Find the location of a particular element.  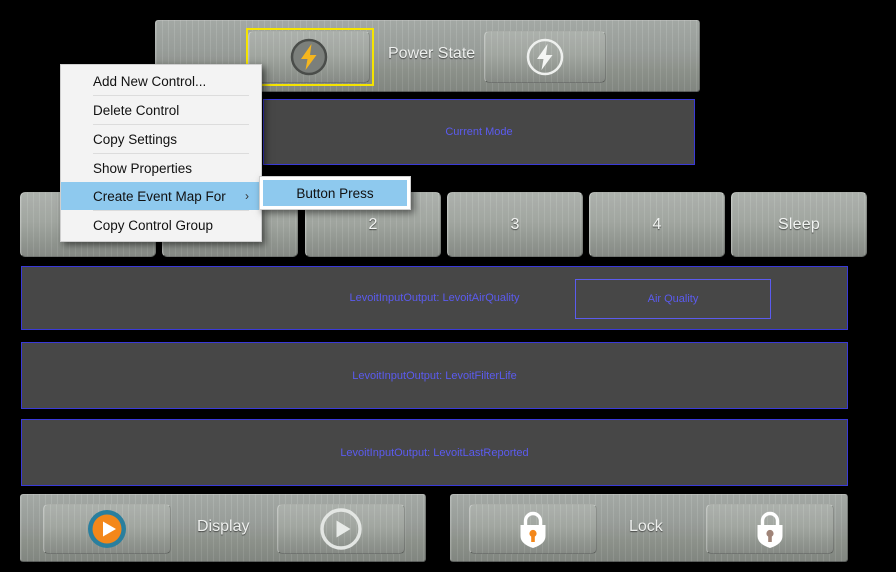

context-menu-item-show-properties: Show Properties is located at coordinates (161, 168).